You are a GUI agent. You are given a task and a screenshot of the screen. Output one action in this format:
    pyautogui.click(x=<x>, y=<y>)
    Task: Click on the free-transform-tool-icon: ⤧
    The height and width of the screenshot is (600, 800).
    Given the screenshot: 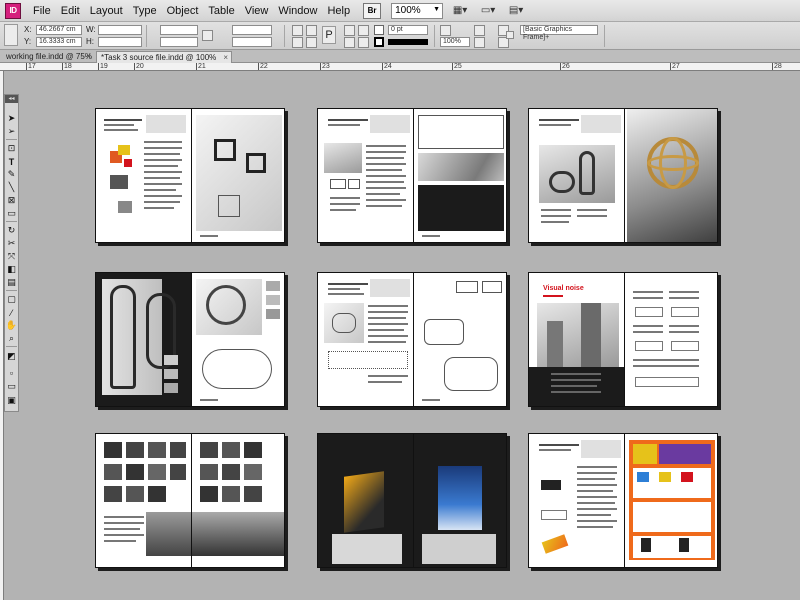 What is the action you would take?
    pyautogui.click(x=11, y=256)
    